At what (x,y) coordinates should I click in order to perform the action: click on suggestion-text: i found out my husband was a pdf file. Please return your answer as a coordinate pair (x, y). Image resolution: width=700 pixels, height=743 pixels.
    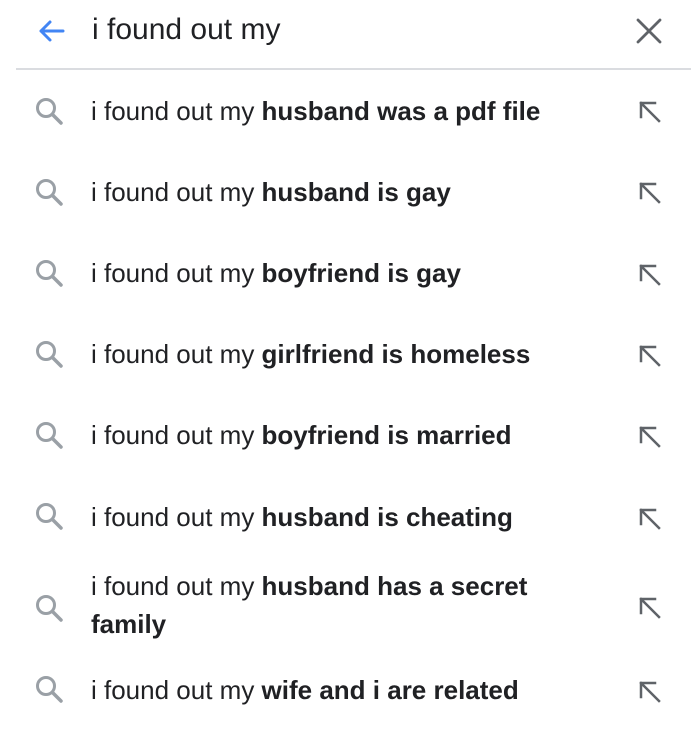
    Looking at the image, I should click on (316, 111).